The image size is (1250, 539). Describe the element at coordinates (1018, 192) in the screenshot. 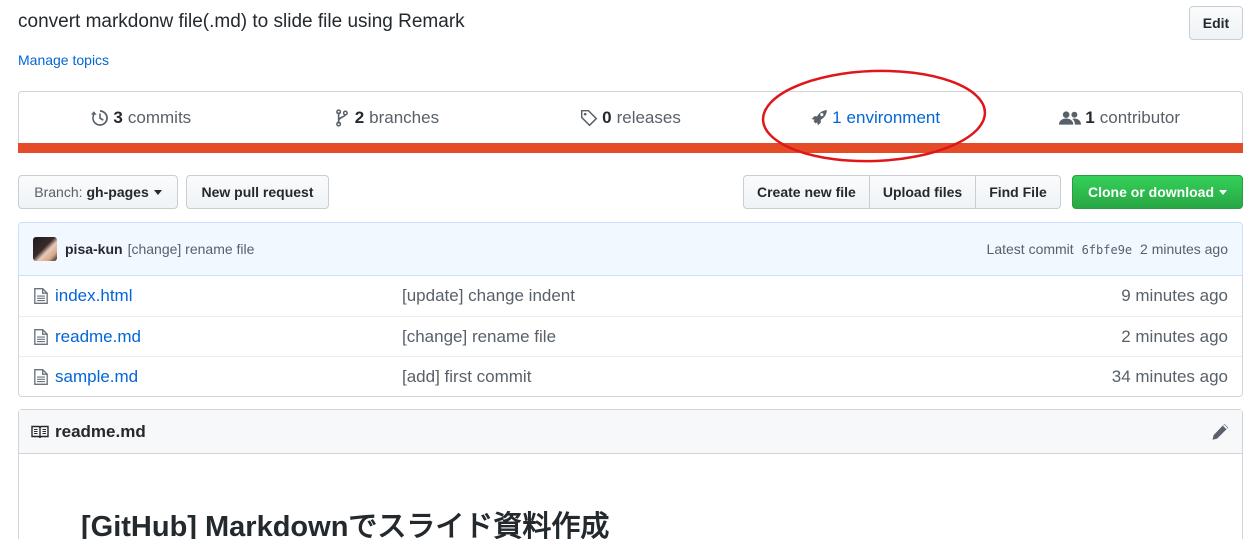

I see `find-file-button: Find File` at that location.